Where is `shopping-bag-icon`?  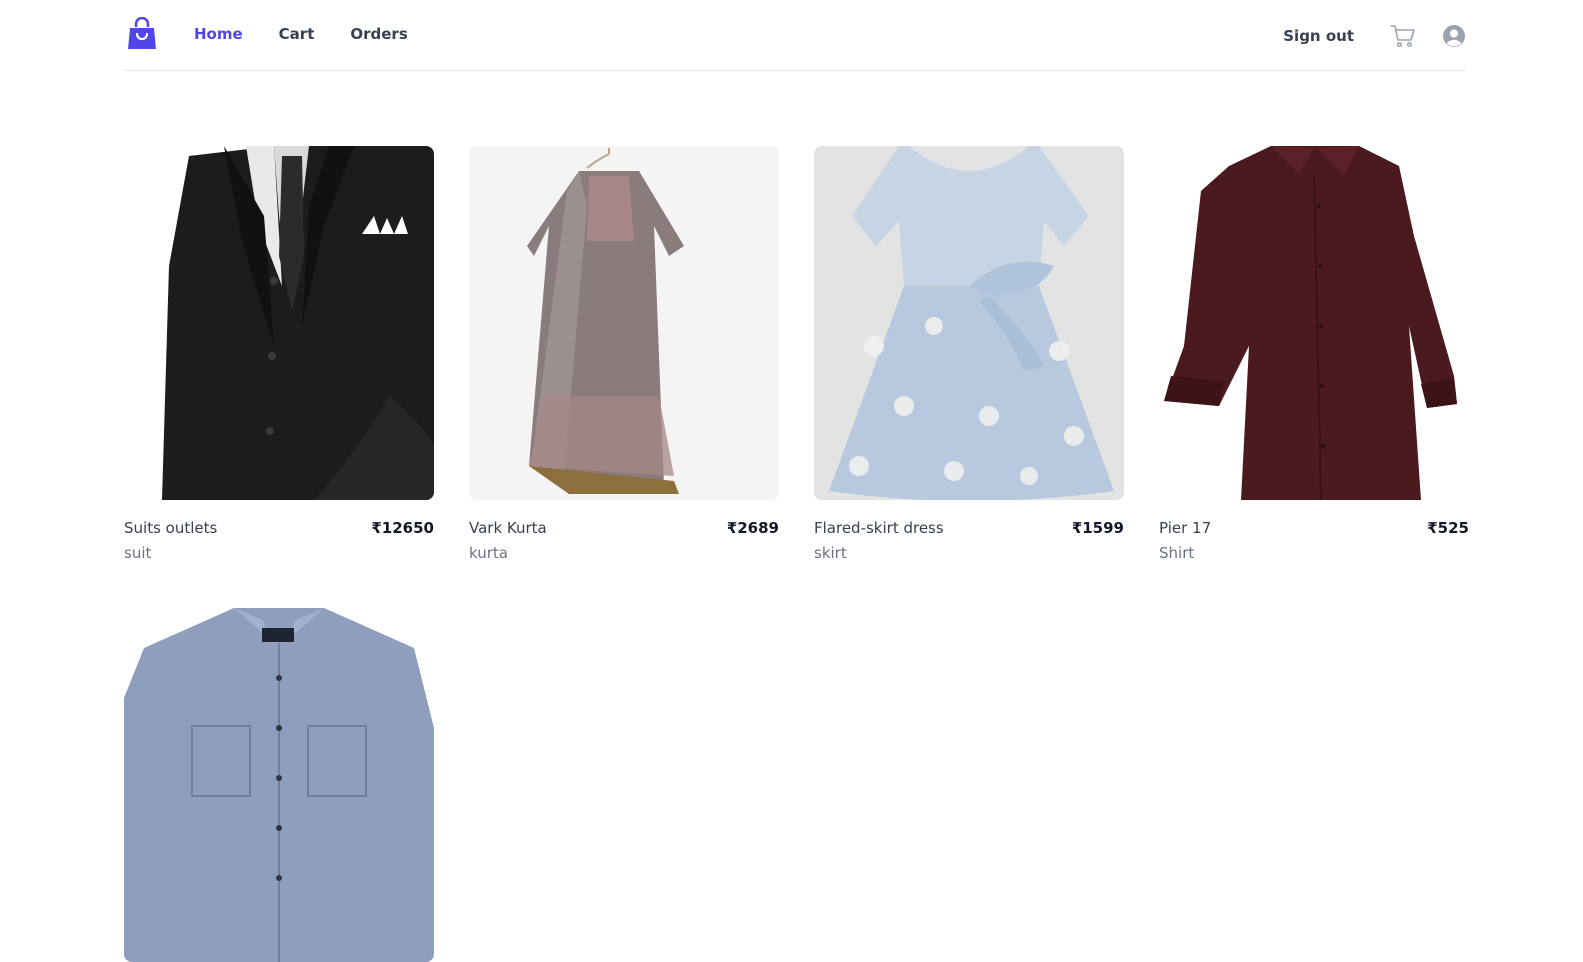
shopping-bag-icon is located at coordinates (142, 34).